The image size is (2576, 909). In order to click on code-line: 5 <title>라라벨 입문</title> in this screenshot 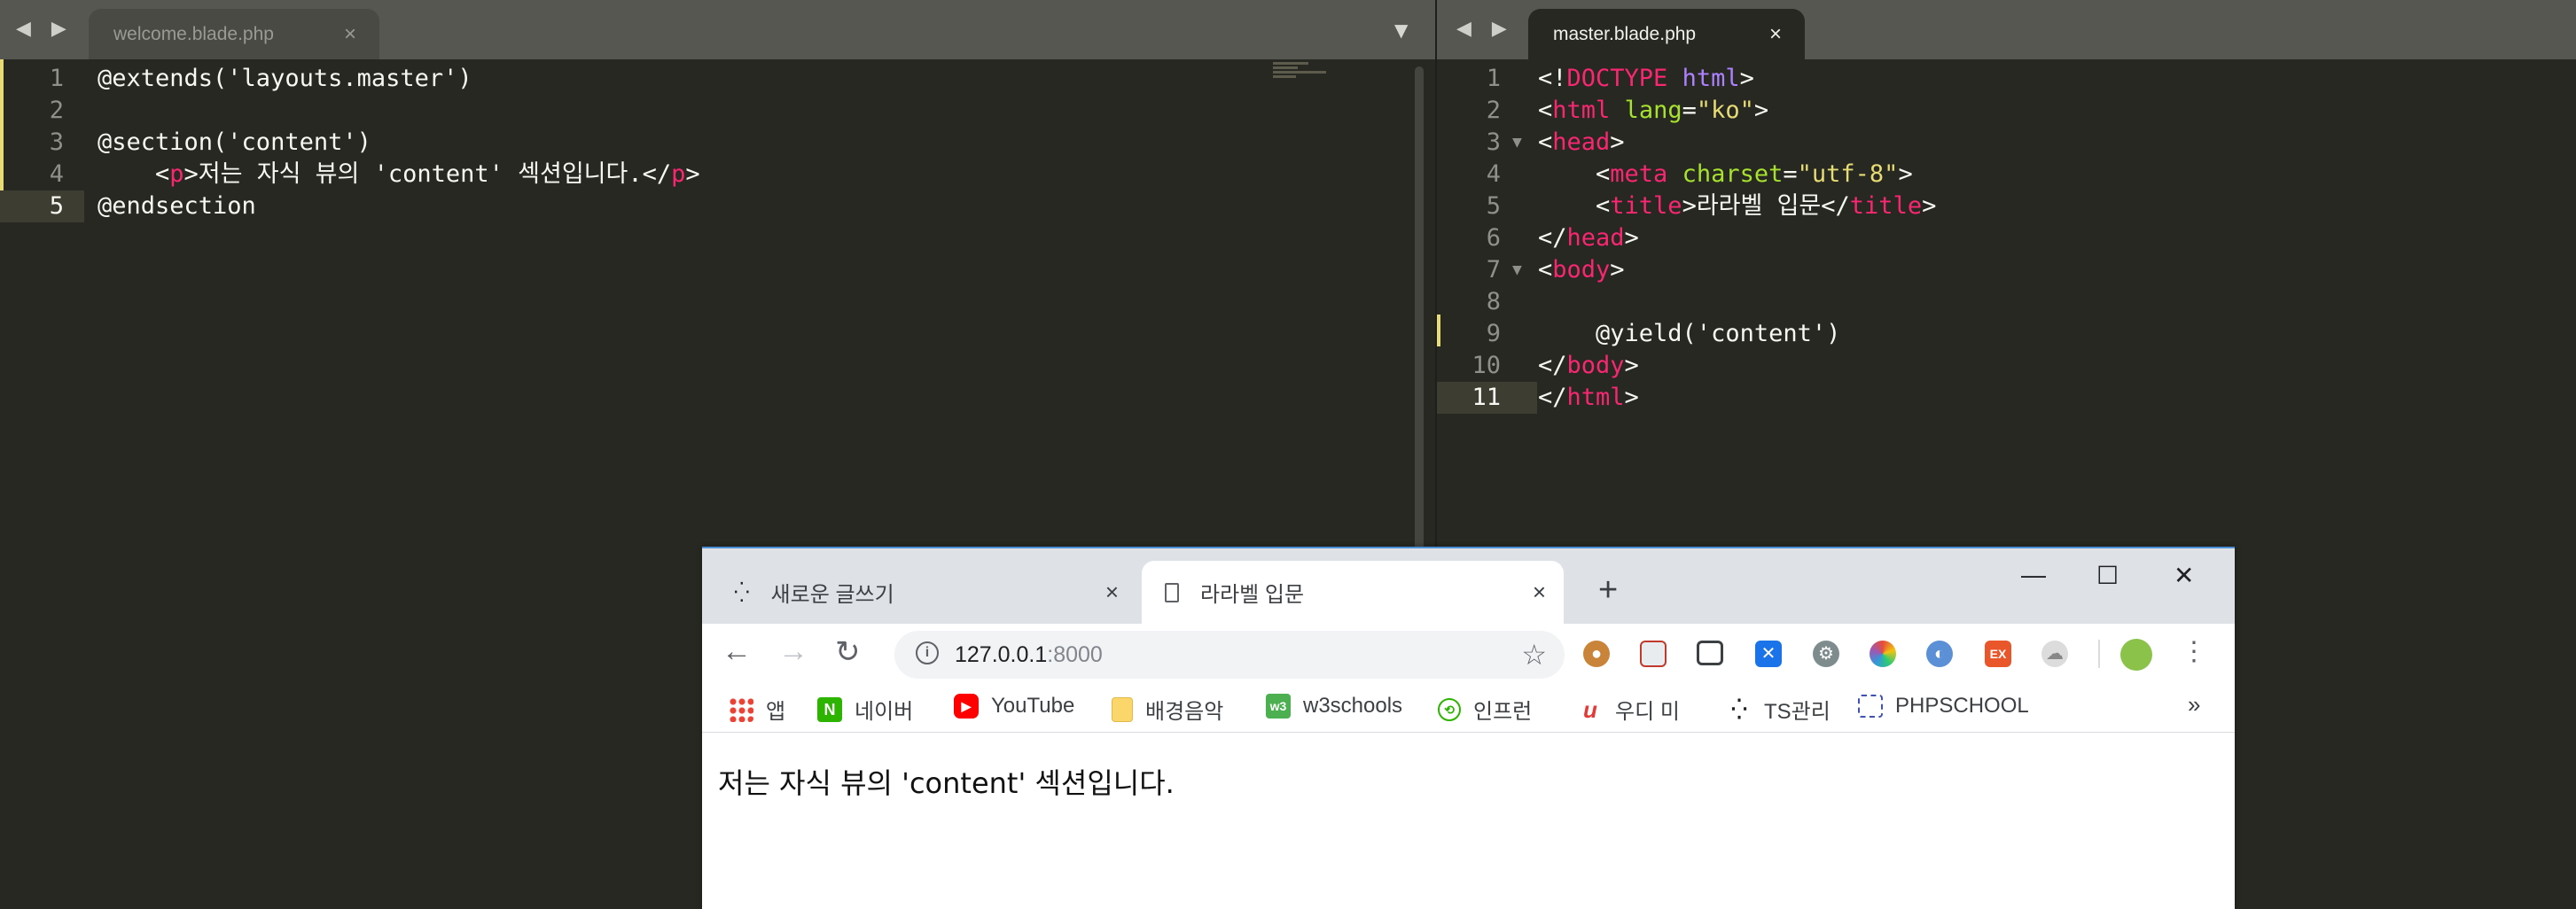, I will do `click(2006, 206)`.